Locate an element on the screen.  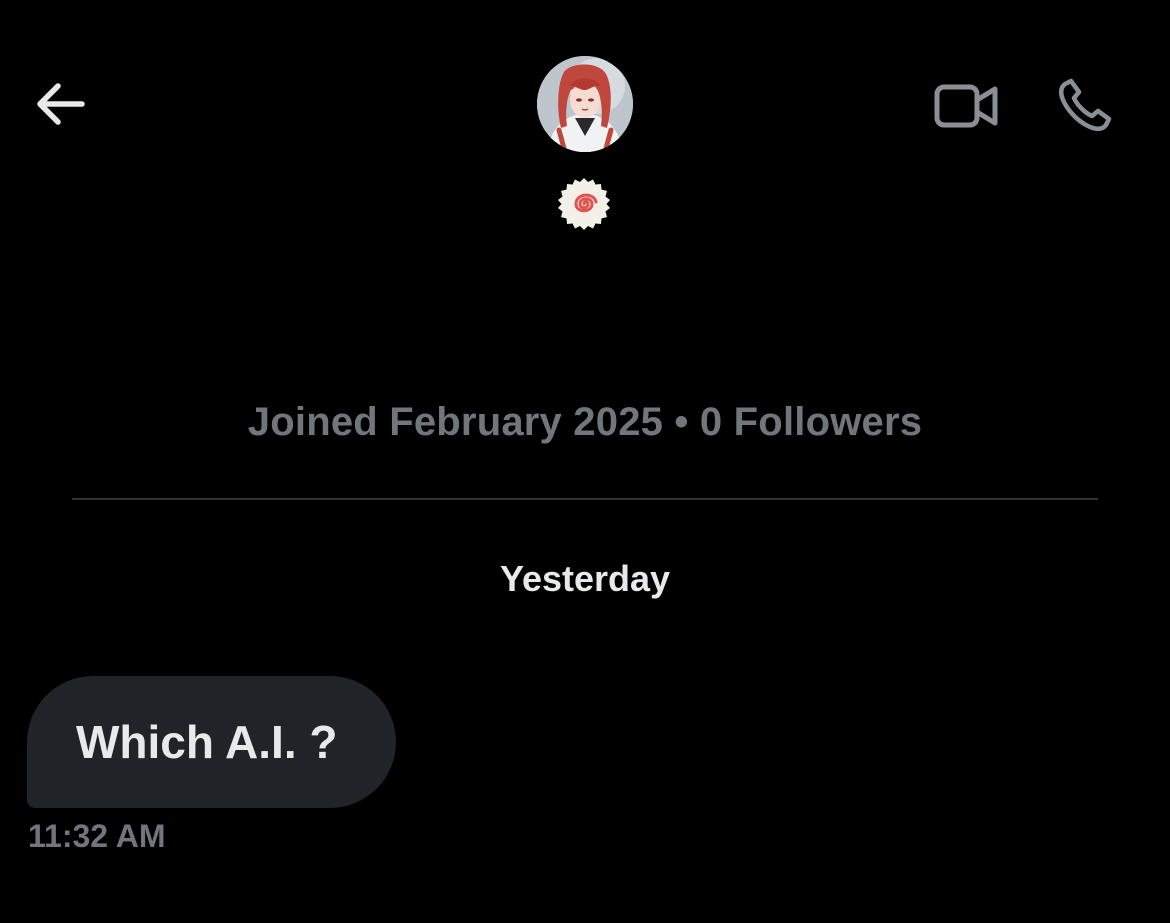
date-separator: Yesterday is located at coordinates (585, 578).